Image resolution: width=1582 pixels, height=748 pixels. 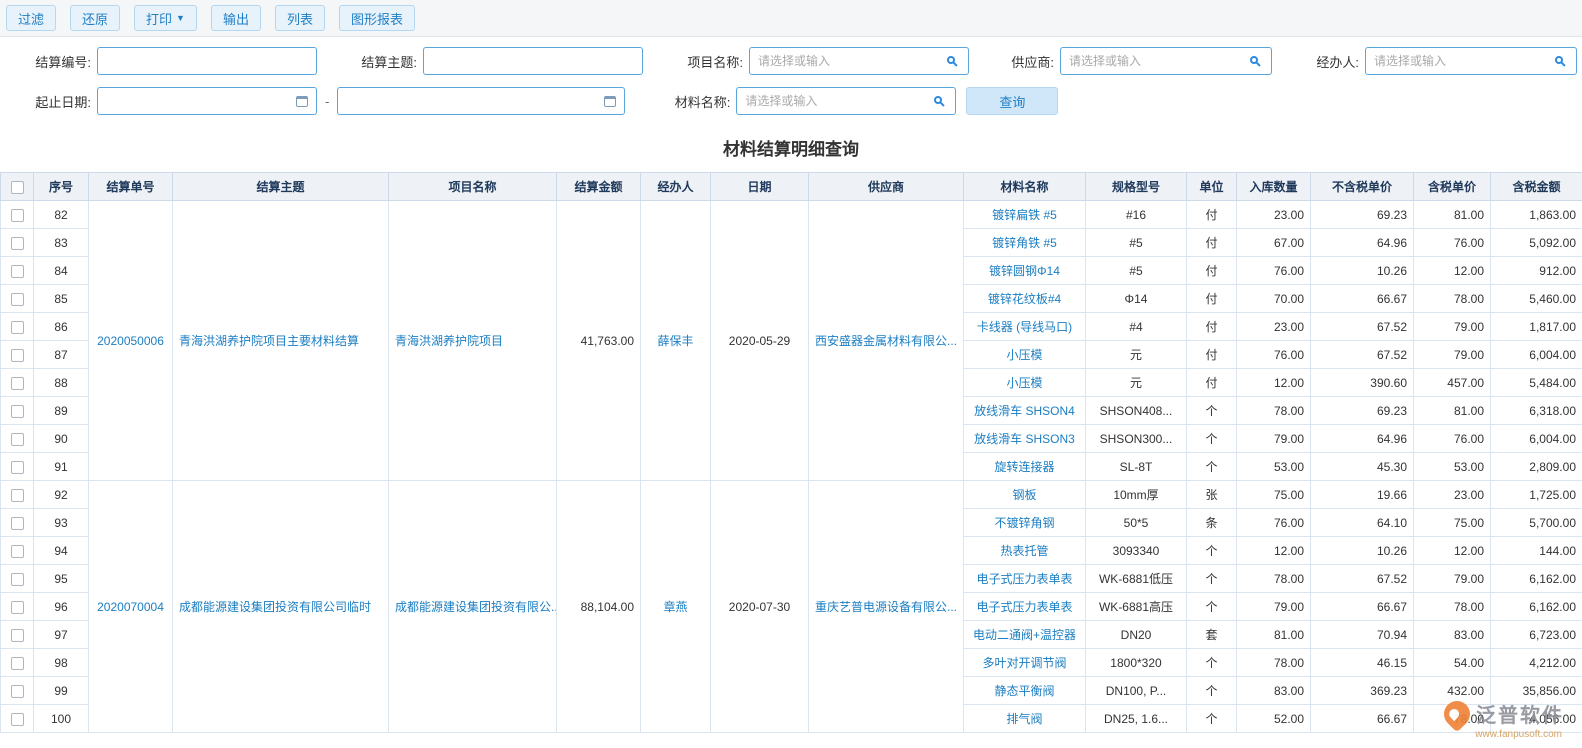 I want to click on unit-price-incl-tax: 457.00, so click(x=1452, y=382).